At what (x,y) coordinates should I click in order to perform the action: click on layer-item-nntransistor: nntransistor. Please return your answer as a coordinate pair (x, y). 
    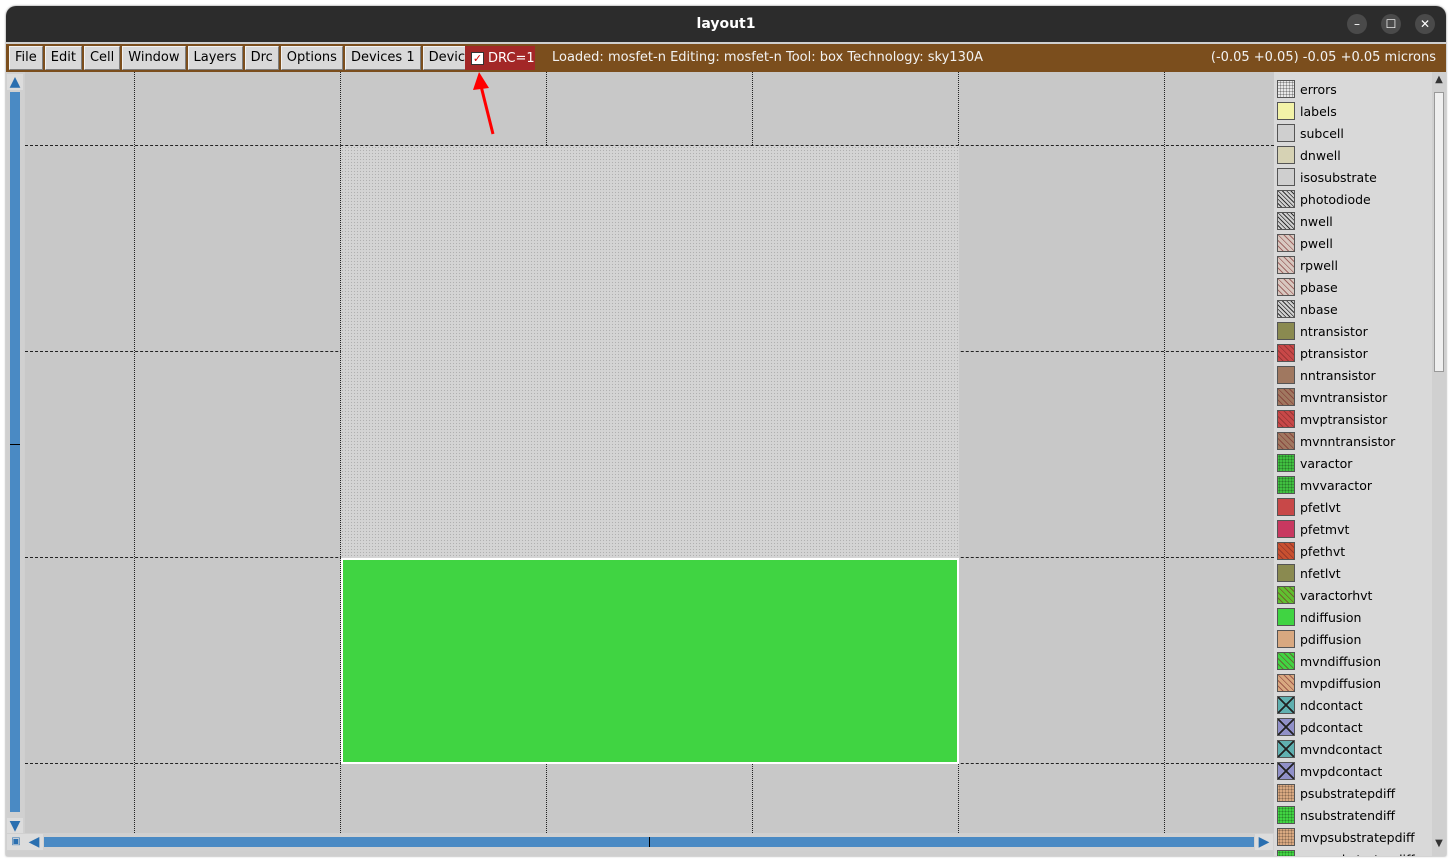
    Looking at the image, I should click on (1326, 375).